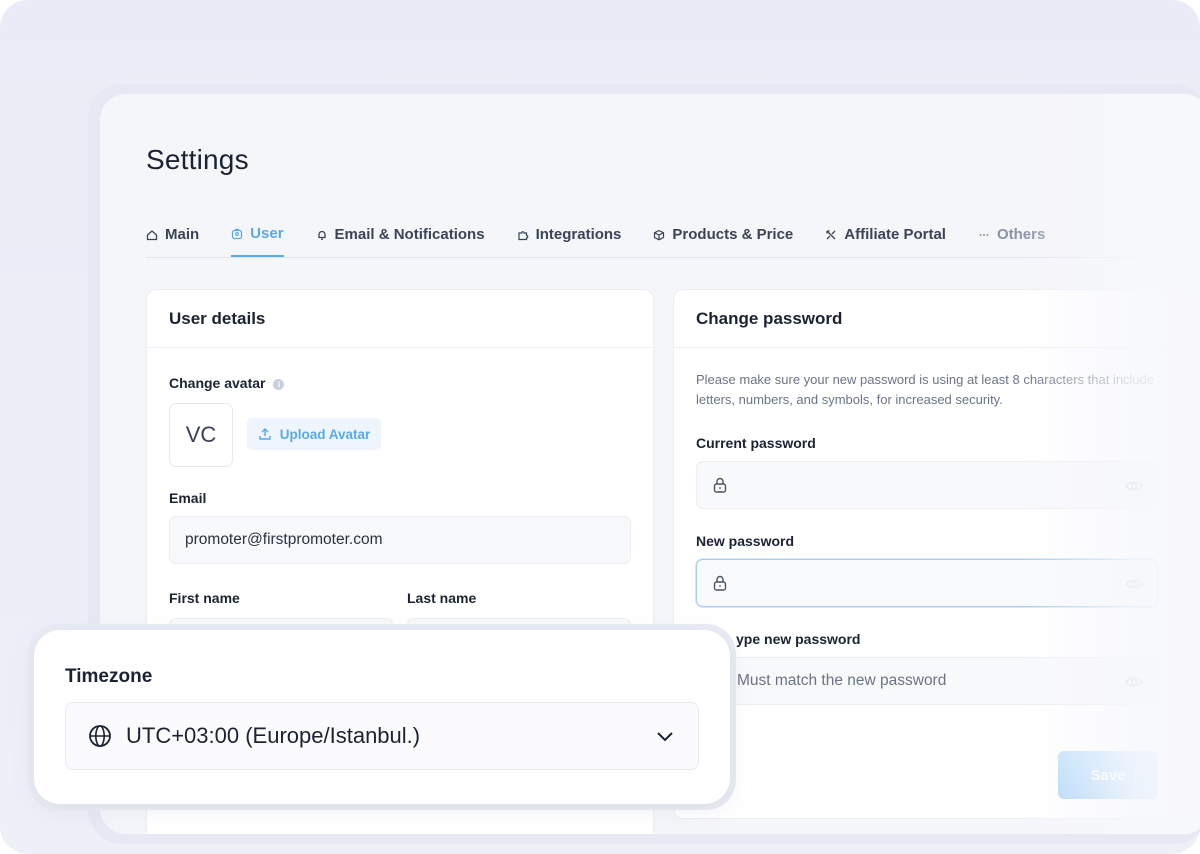 Image resolution: width=1200 pixels, height=854 pixels. Describe the element at coordinates (665, 736) in the screenshot. I see `chevron-down-icon` at that location.